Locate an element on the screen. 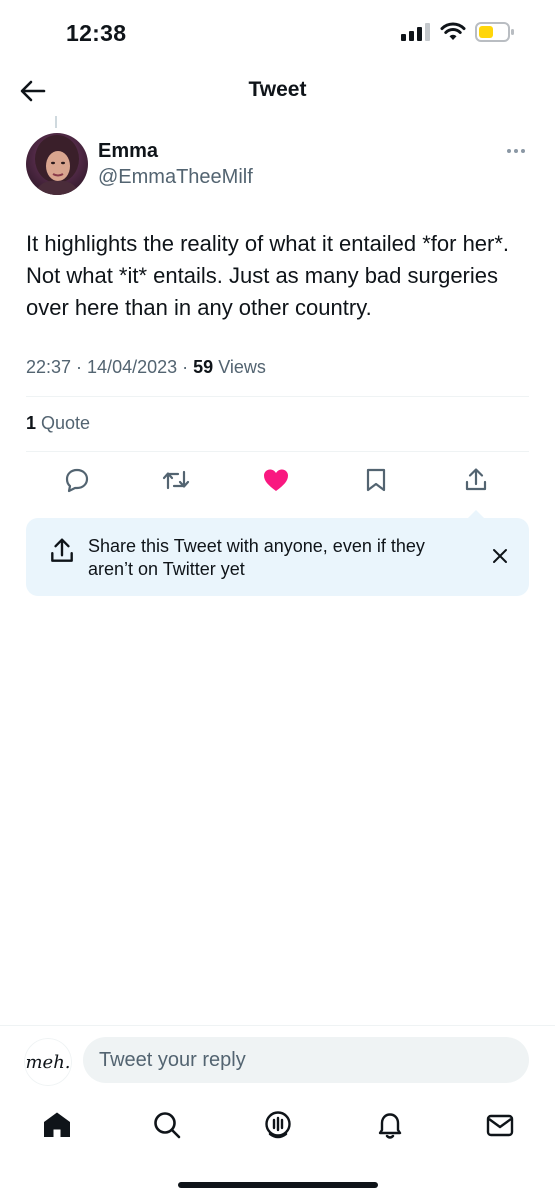  retweet-button is located at coordinates (176, 480).